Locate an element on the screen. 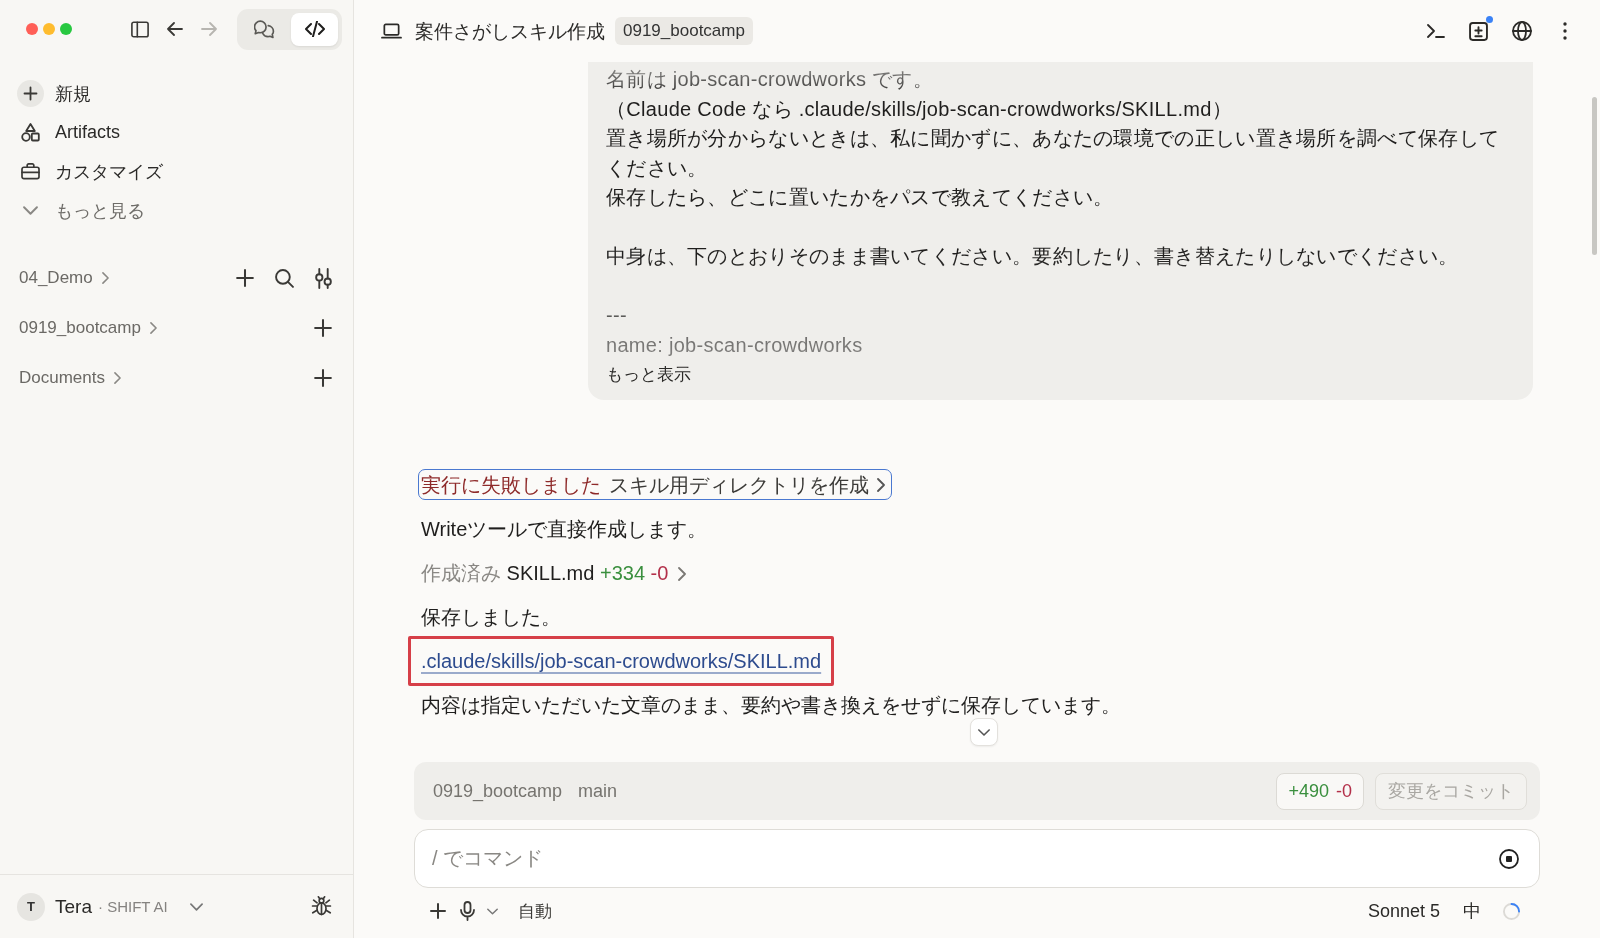  code-icon is located at coordinates (314, 29).